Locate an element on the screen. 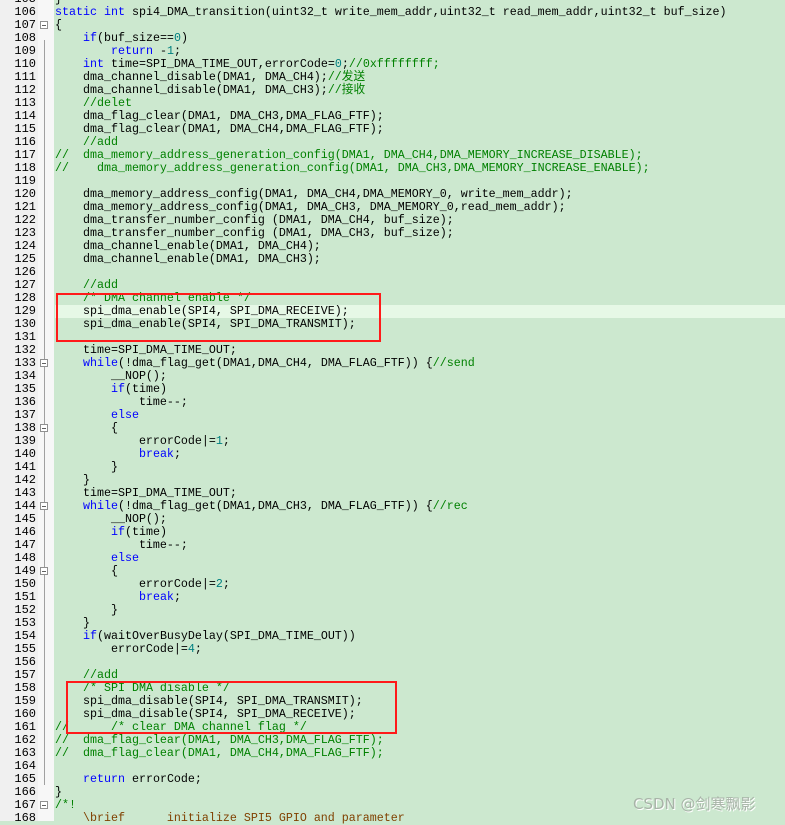 The image size is (785, 825). code-line: 155 errorCode|=4; is located at coordinates (392, 649).